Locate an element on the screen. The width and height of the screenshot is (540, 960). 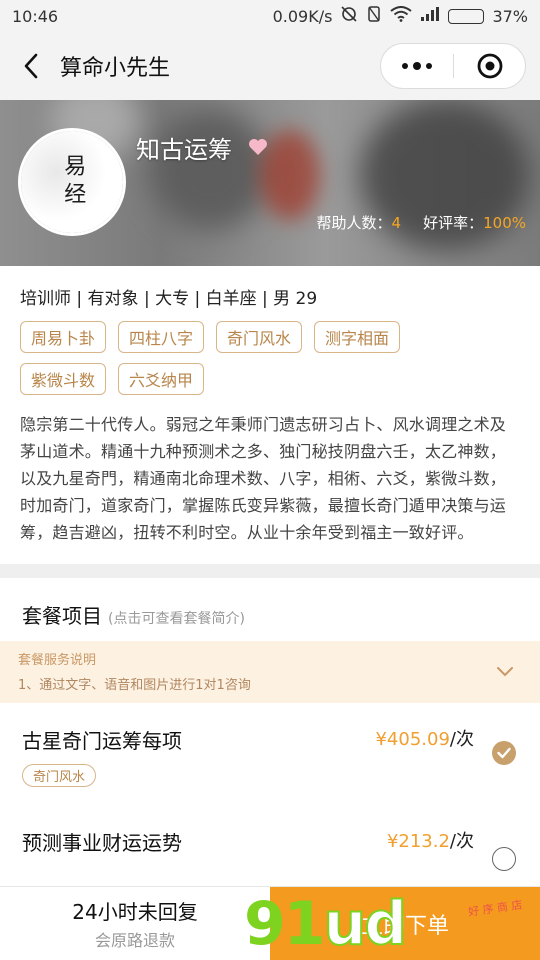
net-speed: 0.09K/s is located at coordinates (302, 16).